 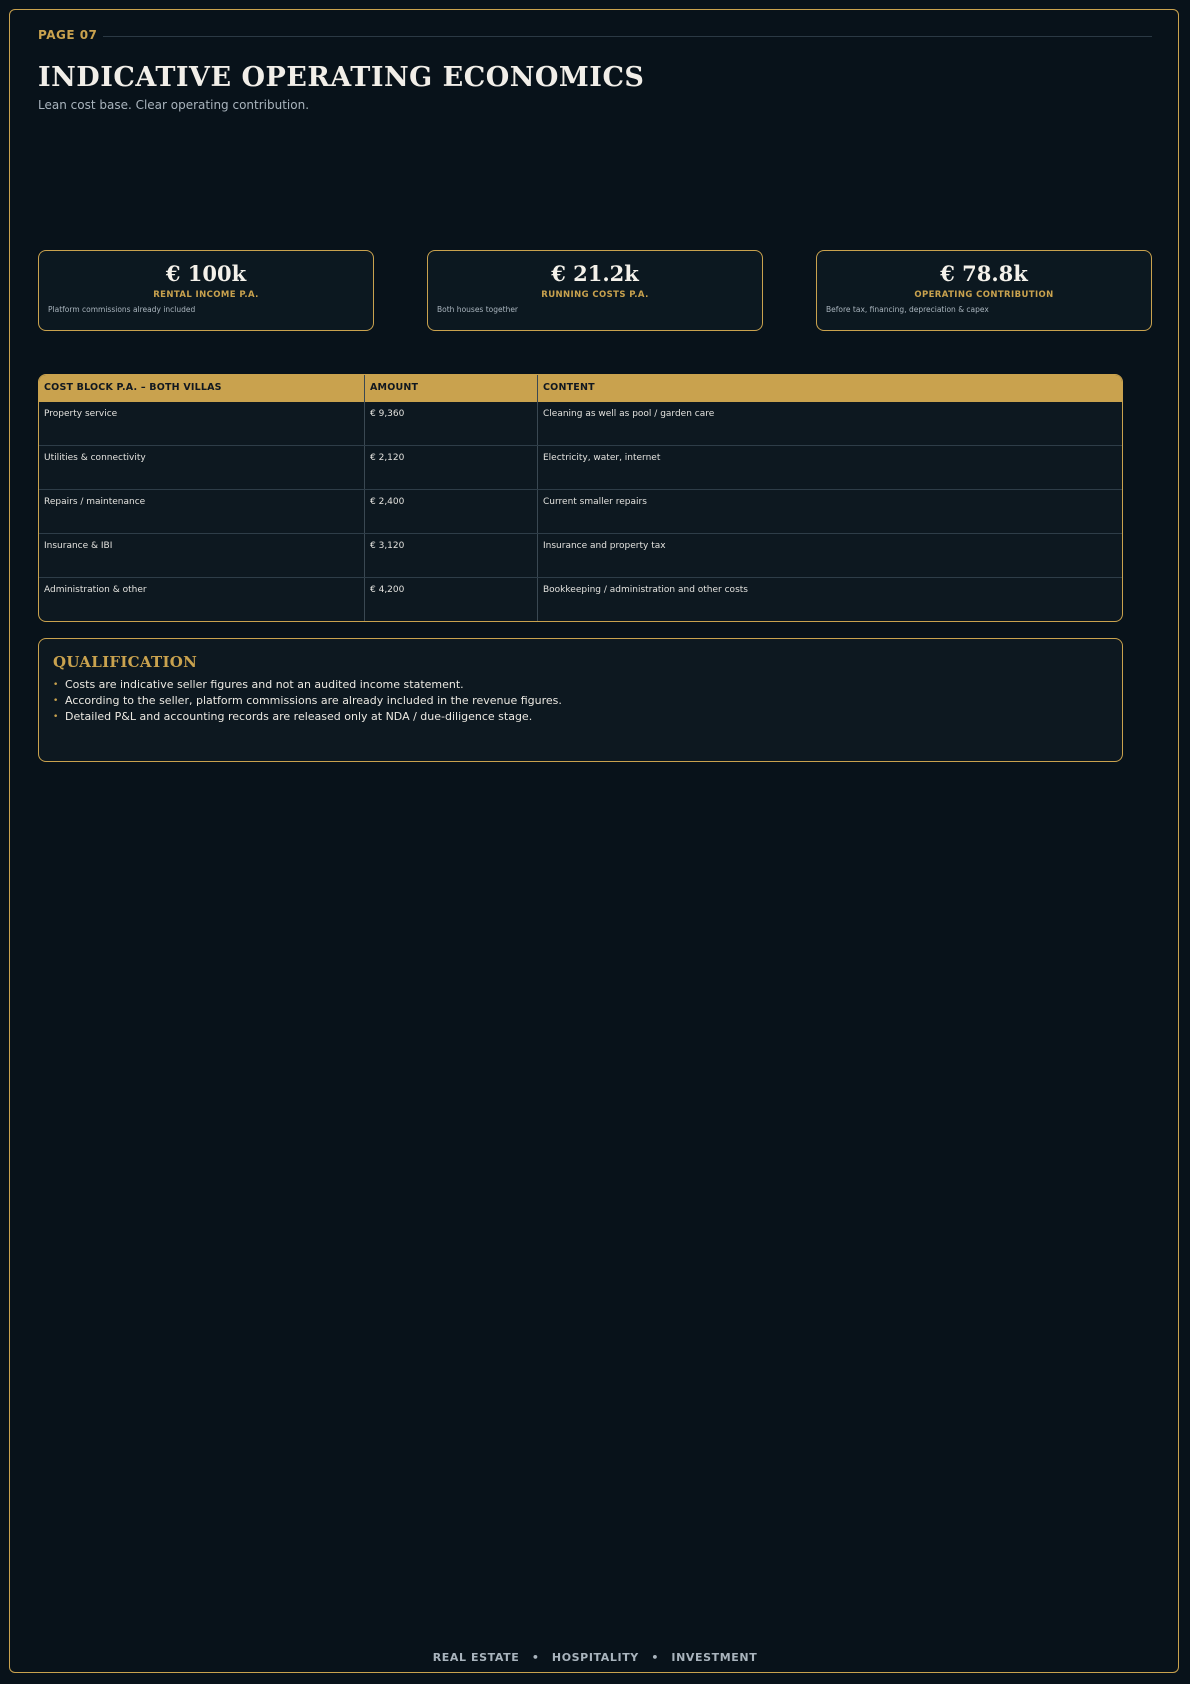 I want to click on cost-block-cell: Property service, so click(x=81, y=414).